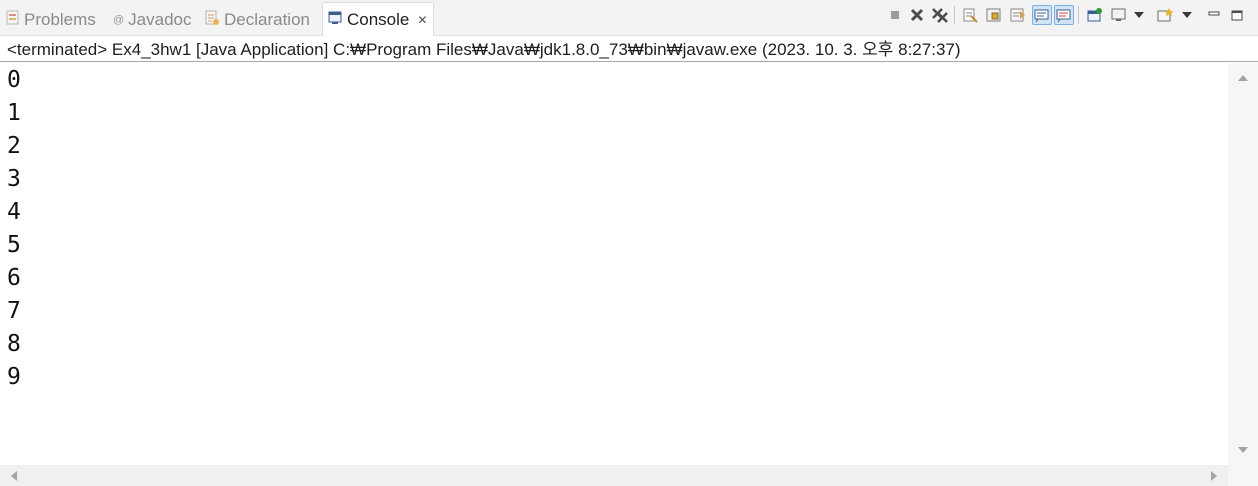 The width and height of the screenshot is (1258, 486). Describe the element at coordinates (614, 475) in the screenshot. I see `horizontal-scrollbar` at that location.